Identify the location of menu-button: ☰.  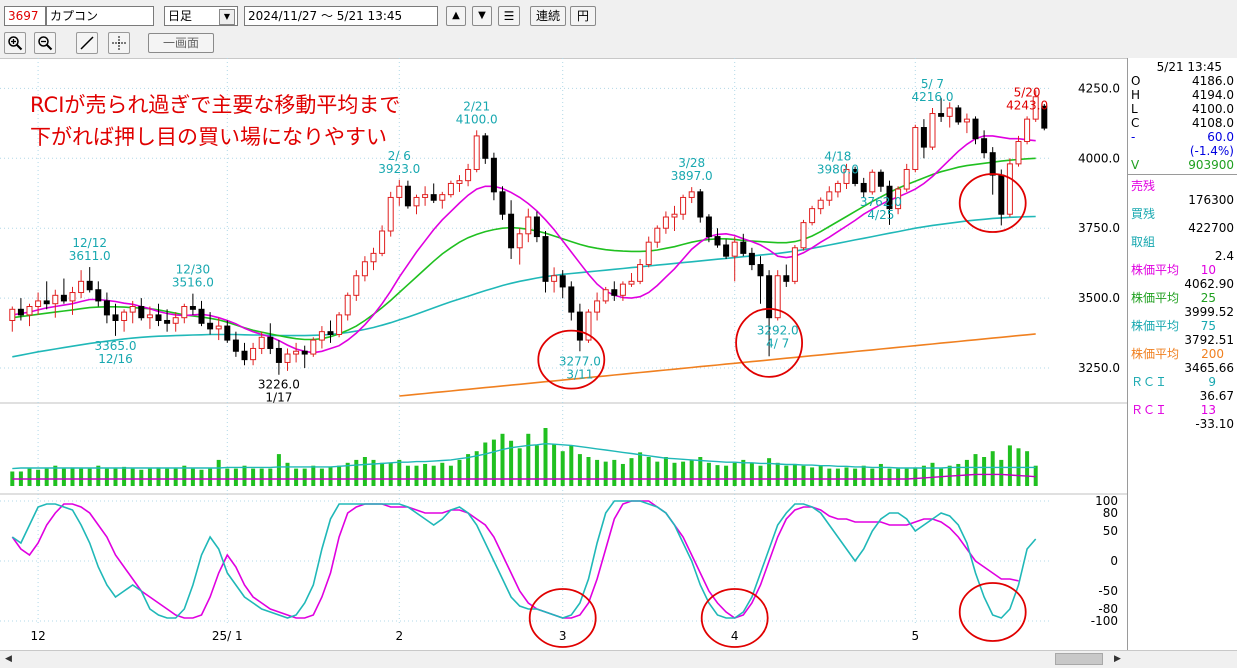
(509, 16).